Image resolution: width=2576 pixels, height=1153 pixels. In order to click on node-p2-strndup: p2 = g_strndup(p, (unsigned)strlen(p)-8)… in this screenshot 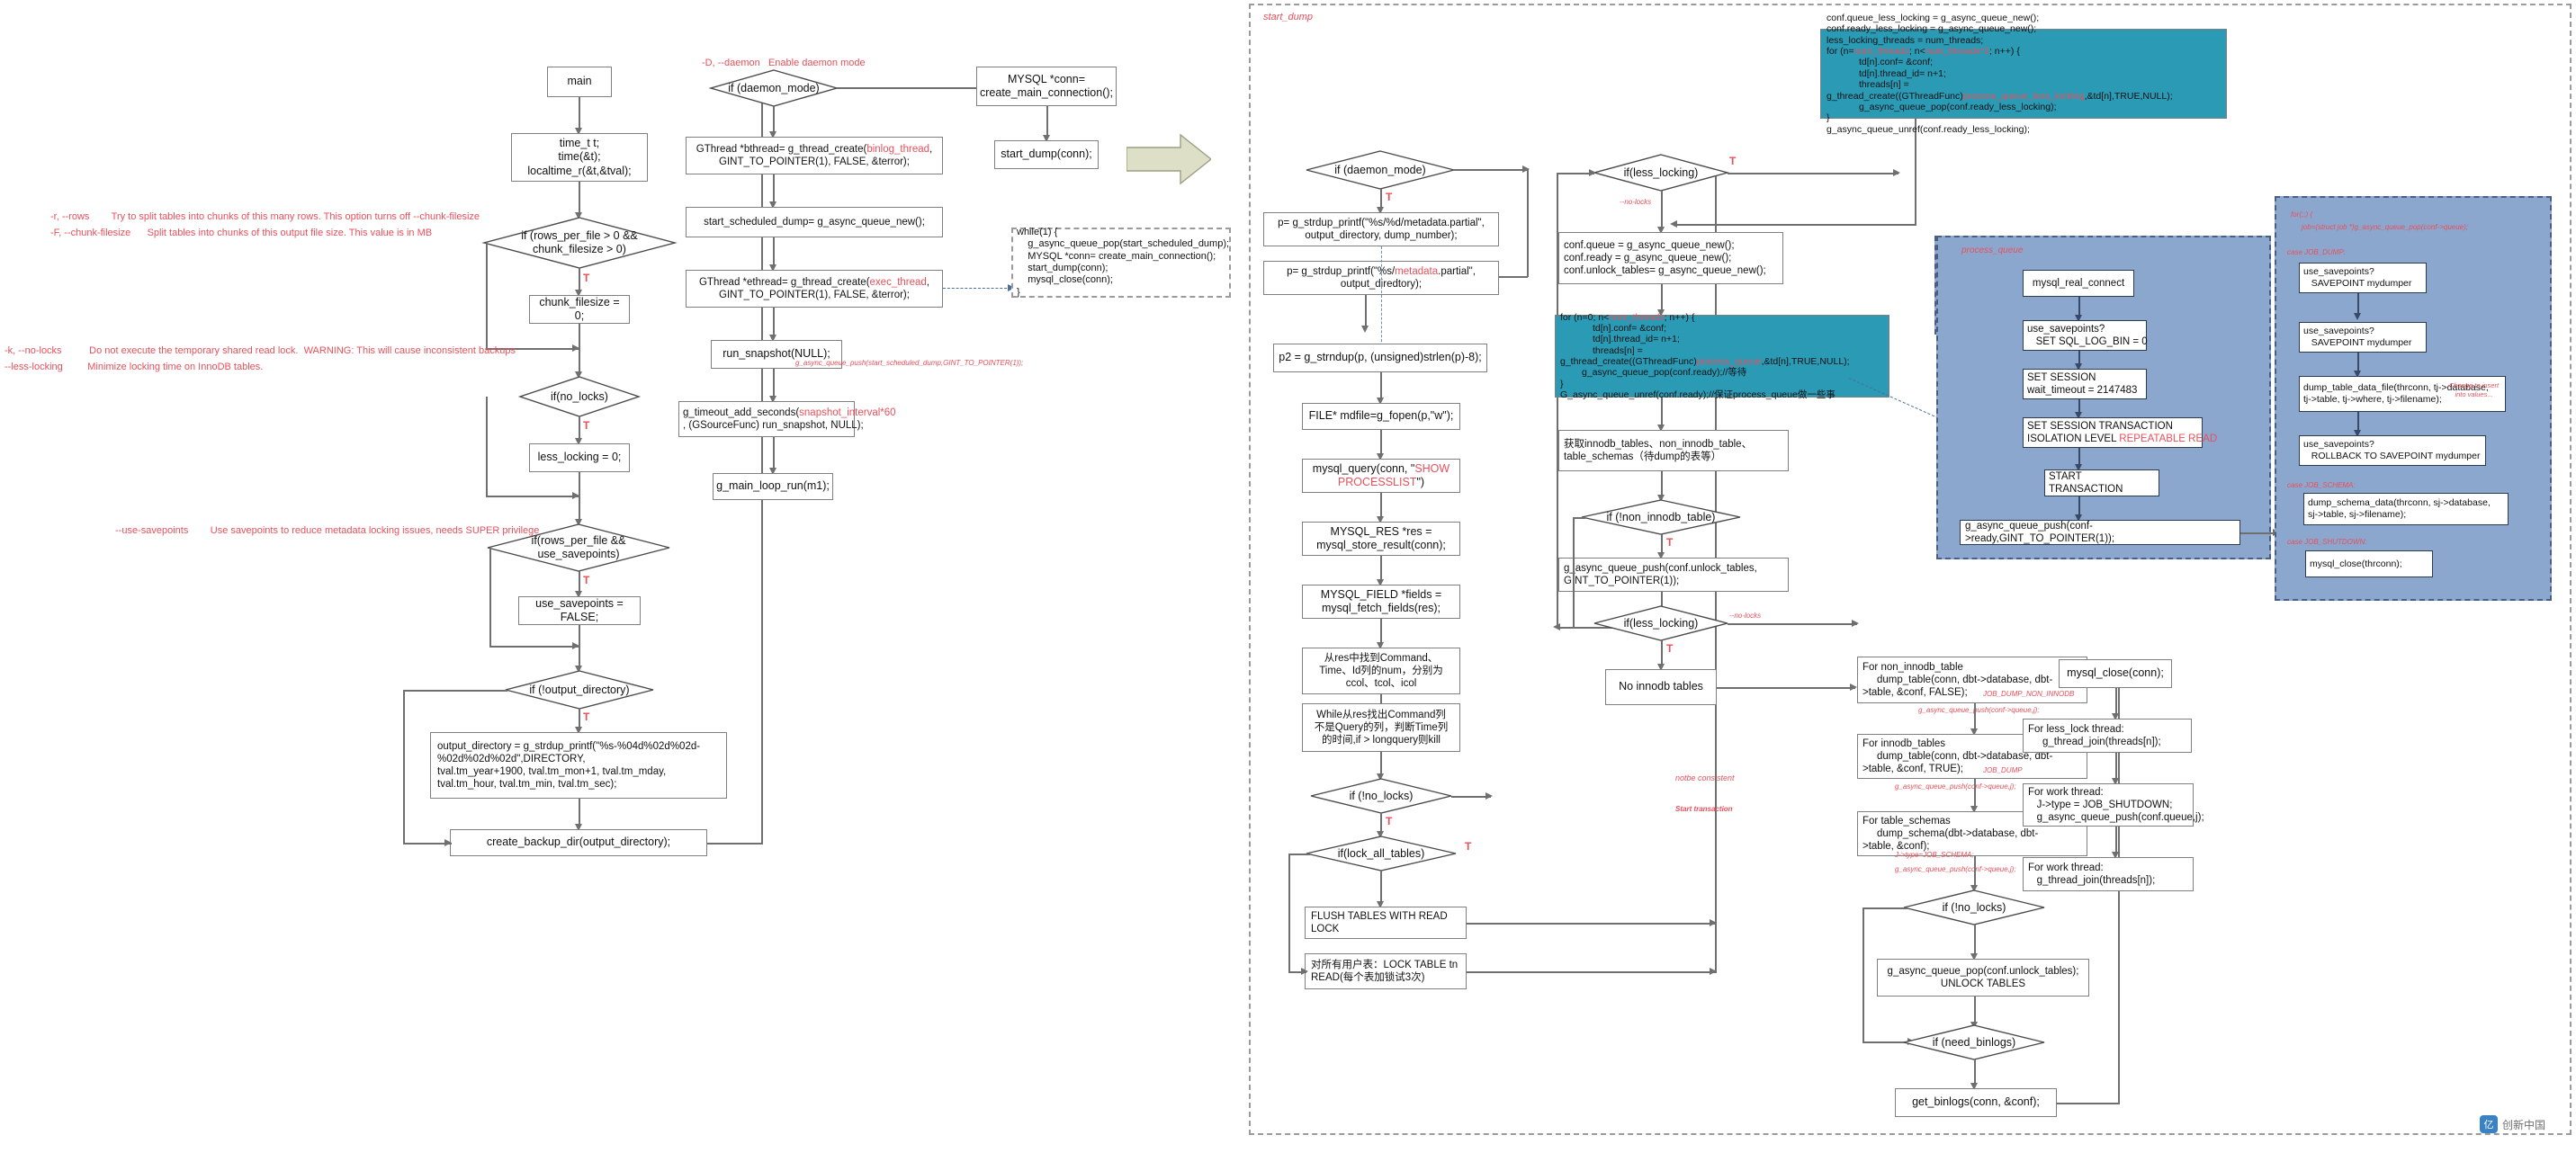, I will do `click(1380, 358)`.